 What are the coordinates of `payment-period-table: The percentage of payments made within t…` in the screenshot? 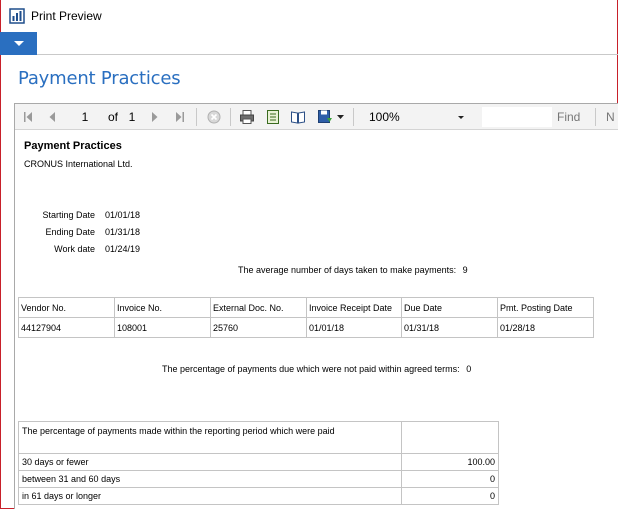 It's located at (258, 463).